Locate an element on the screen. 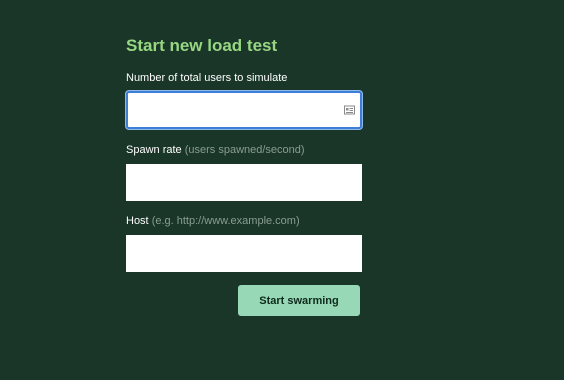 The width and height of the screenshot is (564, 380). form-actions: Start swarming is located at coordinates (299, 300).